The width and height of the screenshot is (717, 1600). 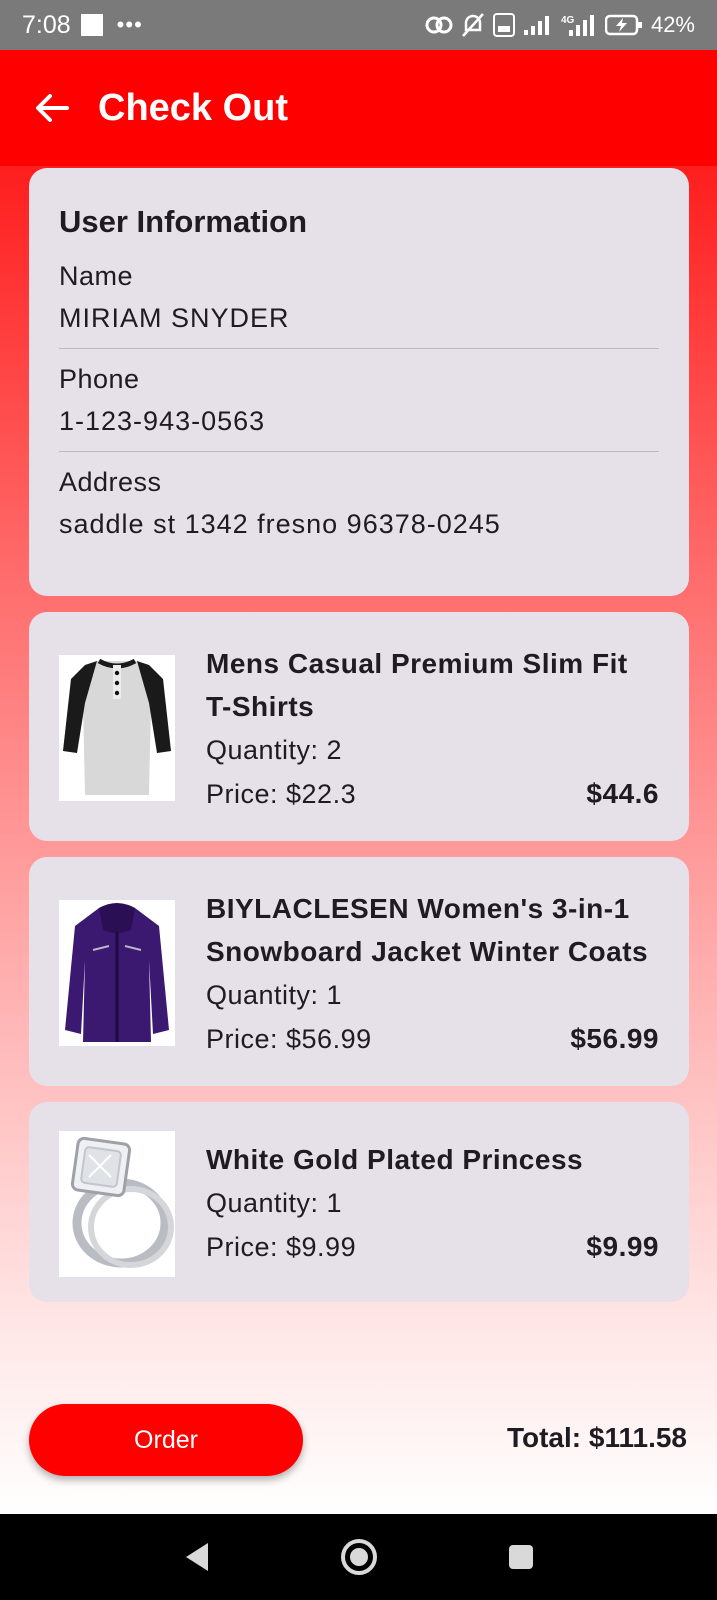 I want to click on battery-percent: 42%, so click(x=672, y=24).